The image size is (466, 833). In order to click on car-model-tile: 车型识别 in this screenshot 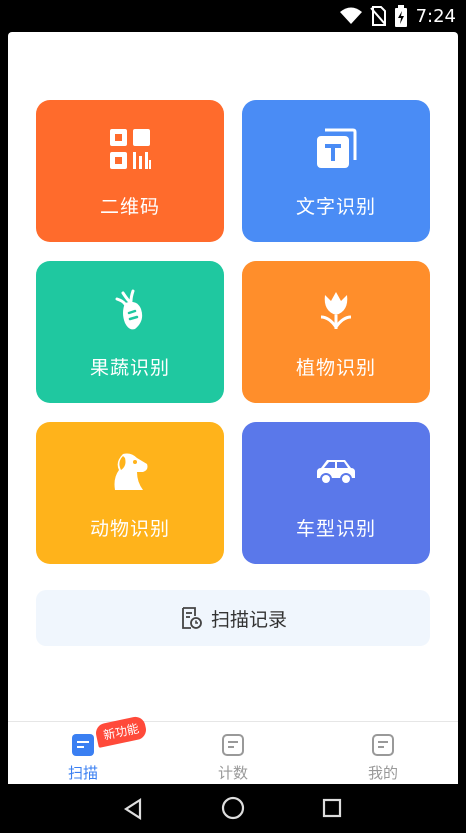, I will do `click(336, 493)`.